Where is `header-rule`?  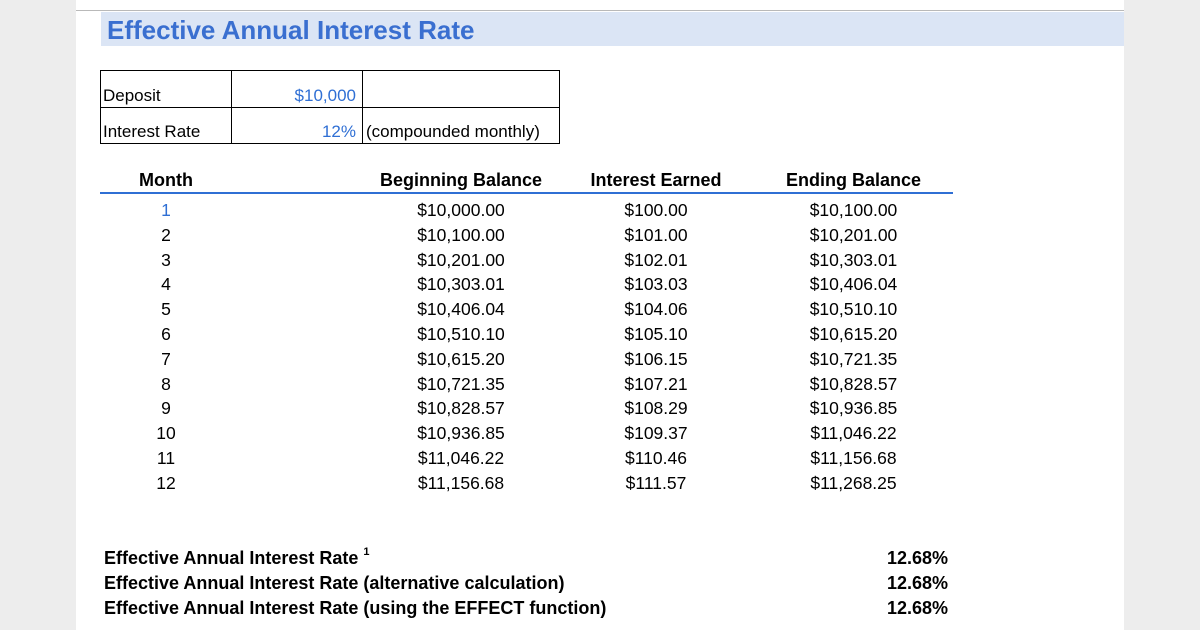 header-rule is located at coordinates (526, 193).